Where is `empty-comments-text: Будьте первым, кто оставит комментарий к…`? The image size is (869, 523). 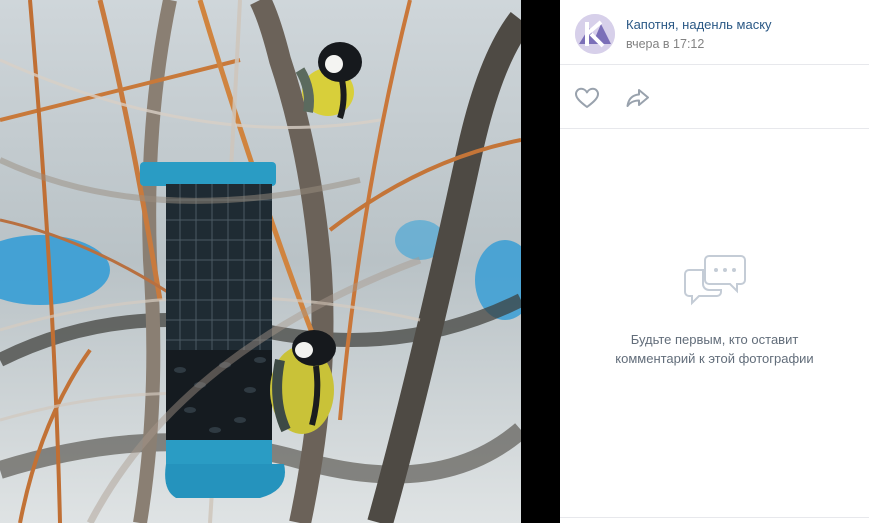
empty-comments-text: Будьте первым, кто оставит комментарий к… is located at coordinates (714, 349).